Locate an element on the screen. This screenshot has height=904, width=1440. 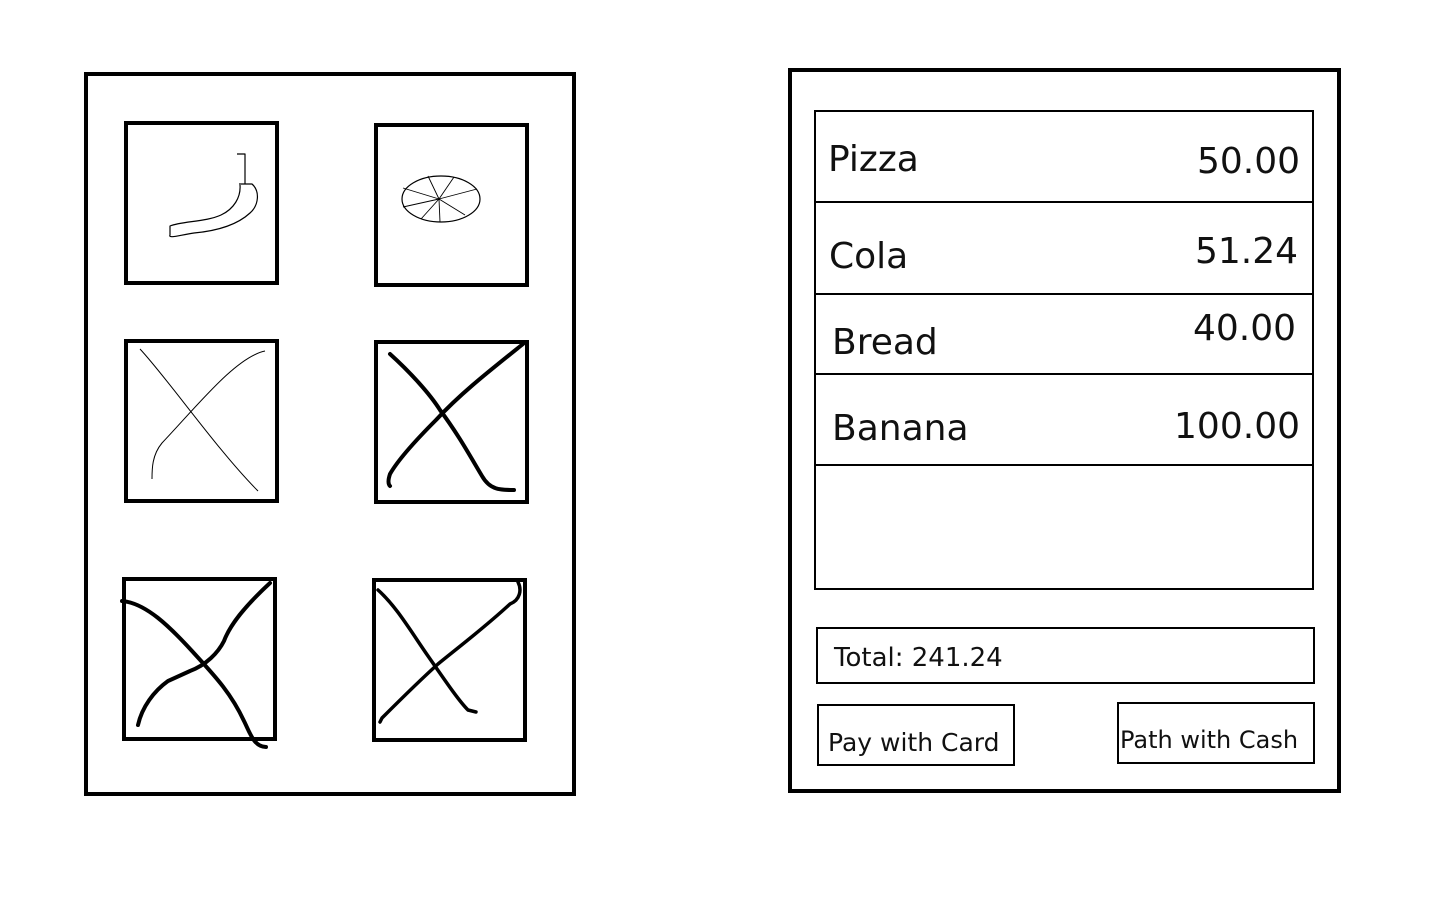
order-item: Pizza 50.00 is located at coordinates (1064, 157).